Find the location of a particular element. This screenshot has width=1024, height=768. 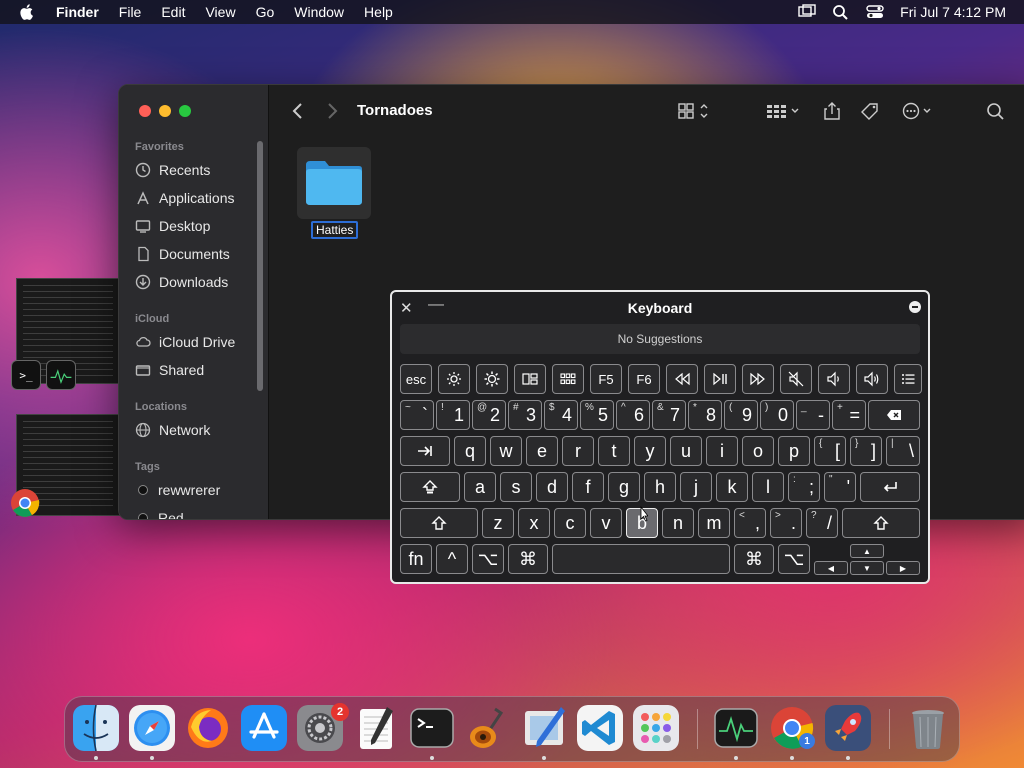

play-pause-icon is located at coordinates (720, 379).